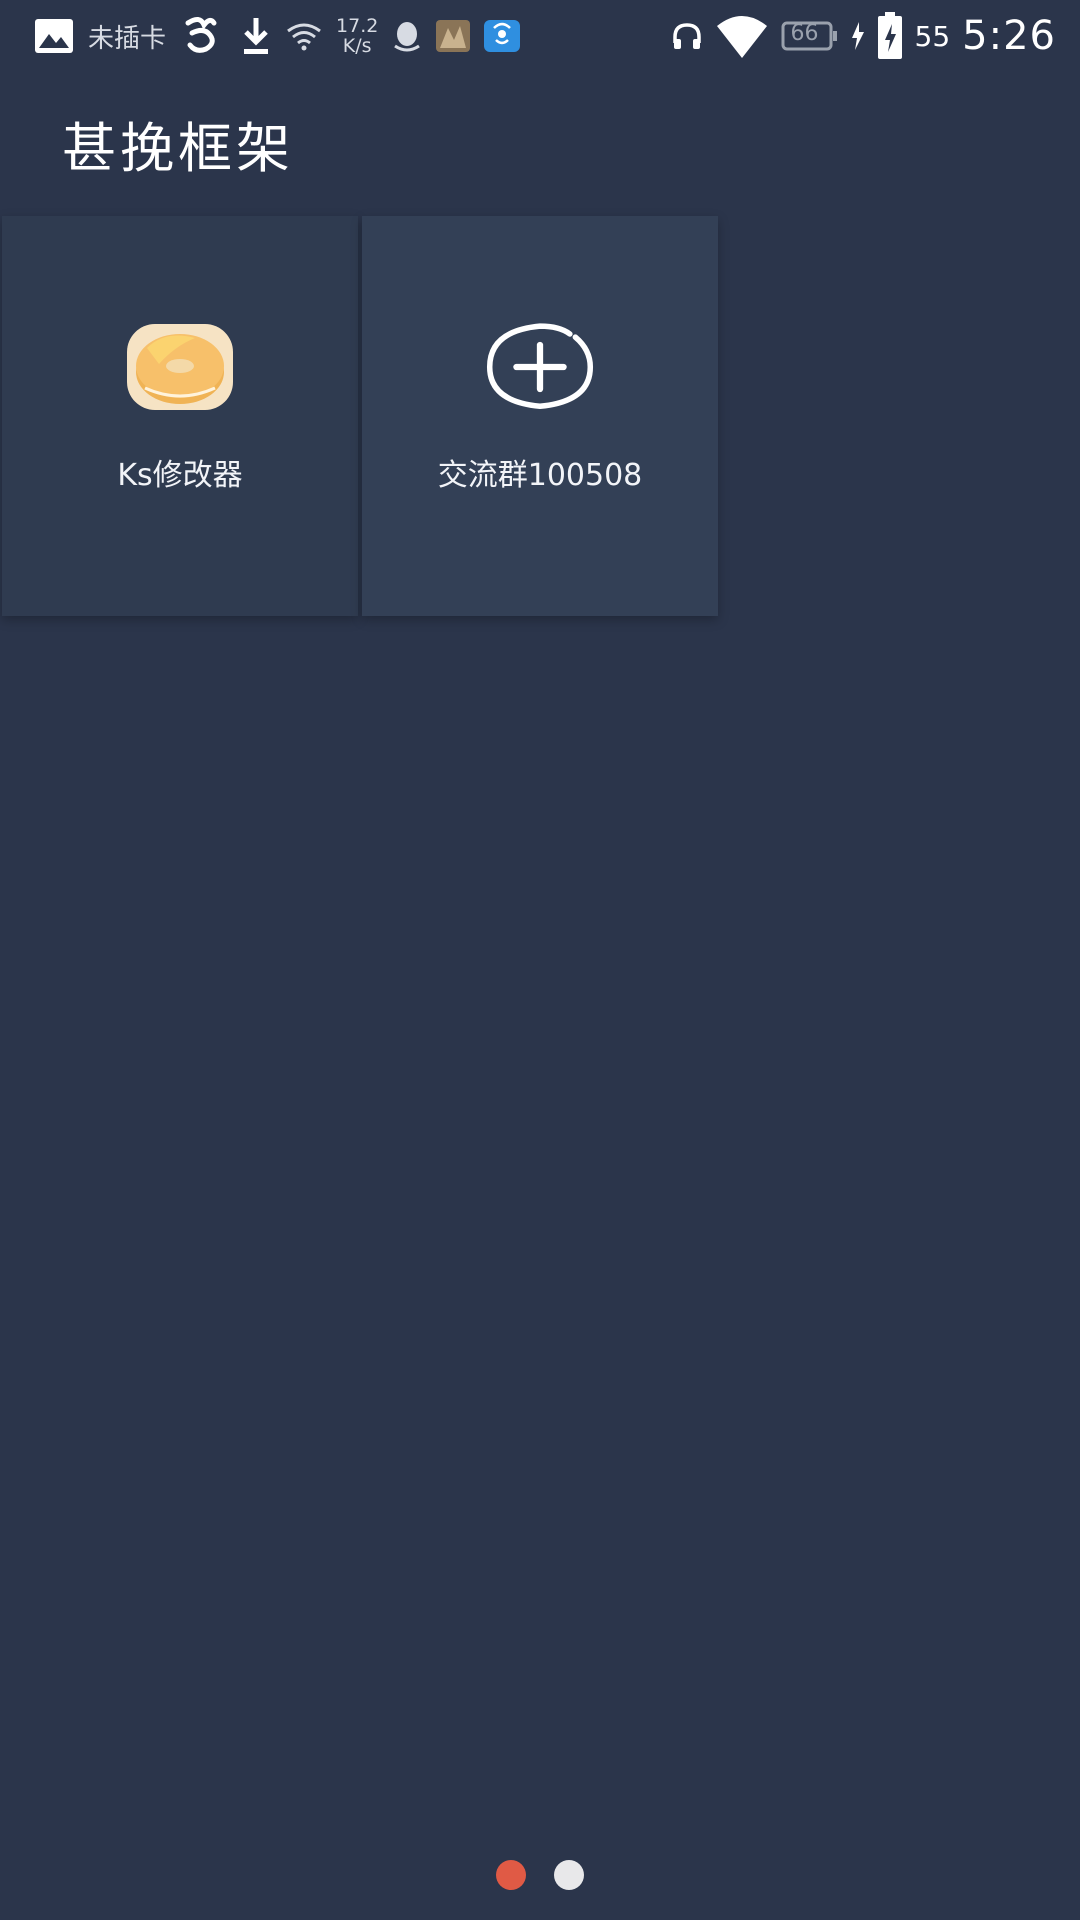 The image size is (1080, 1920). I want to click on app-tile-ks-modifier: Ks修改器, so click(180, 416).